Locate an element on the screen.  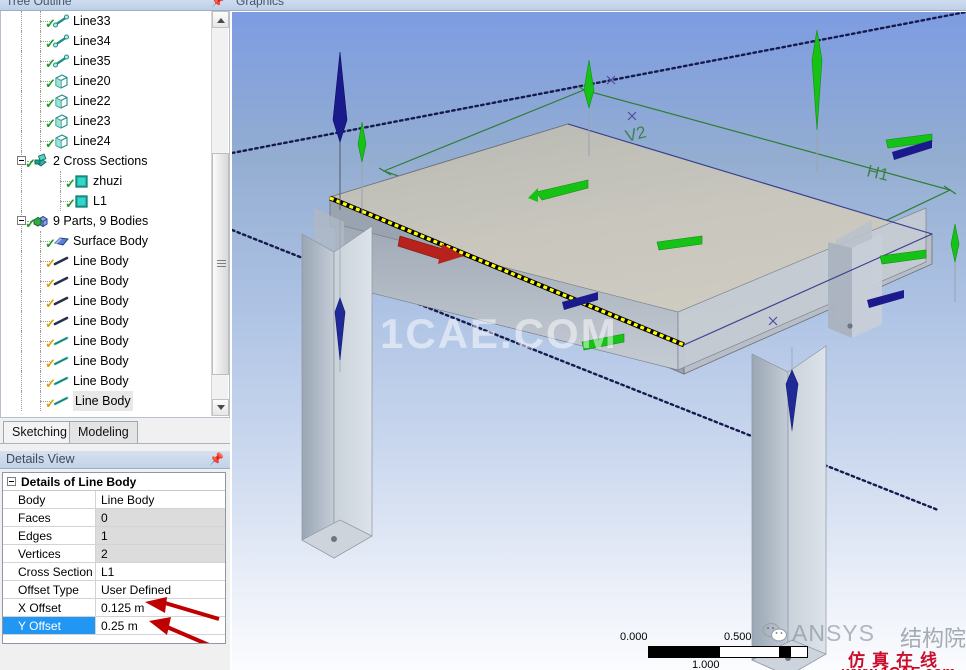
tree-item-line34: ✓ Line34 is located at coordinates (105, 41).